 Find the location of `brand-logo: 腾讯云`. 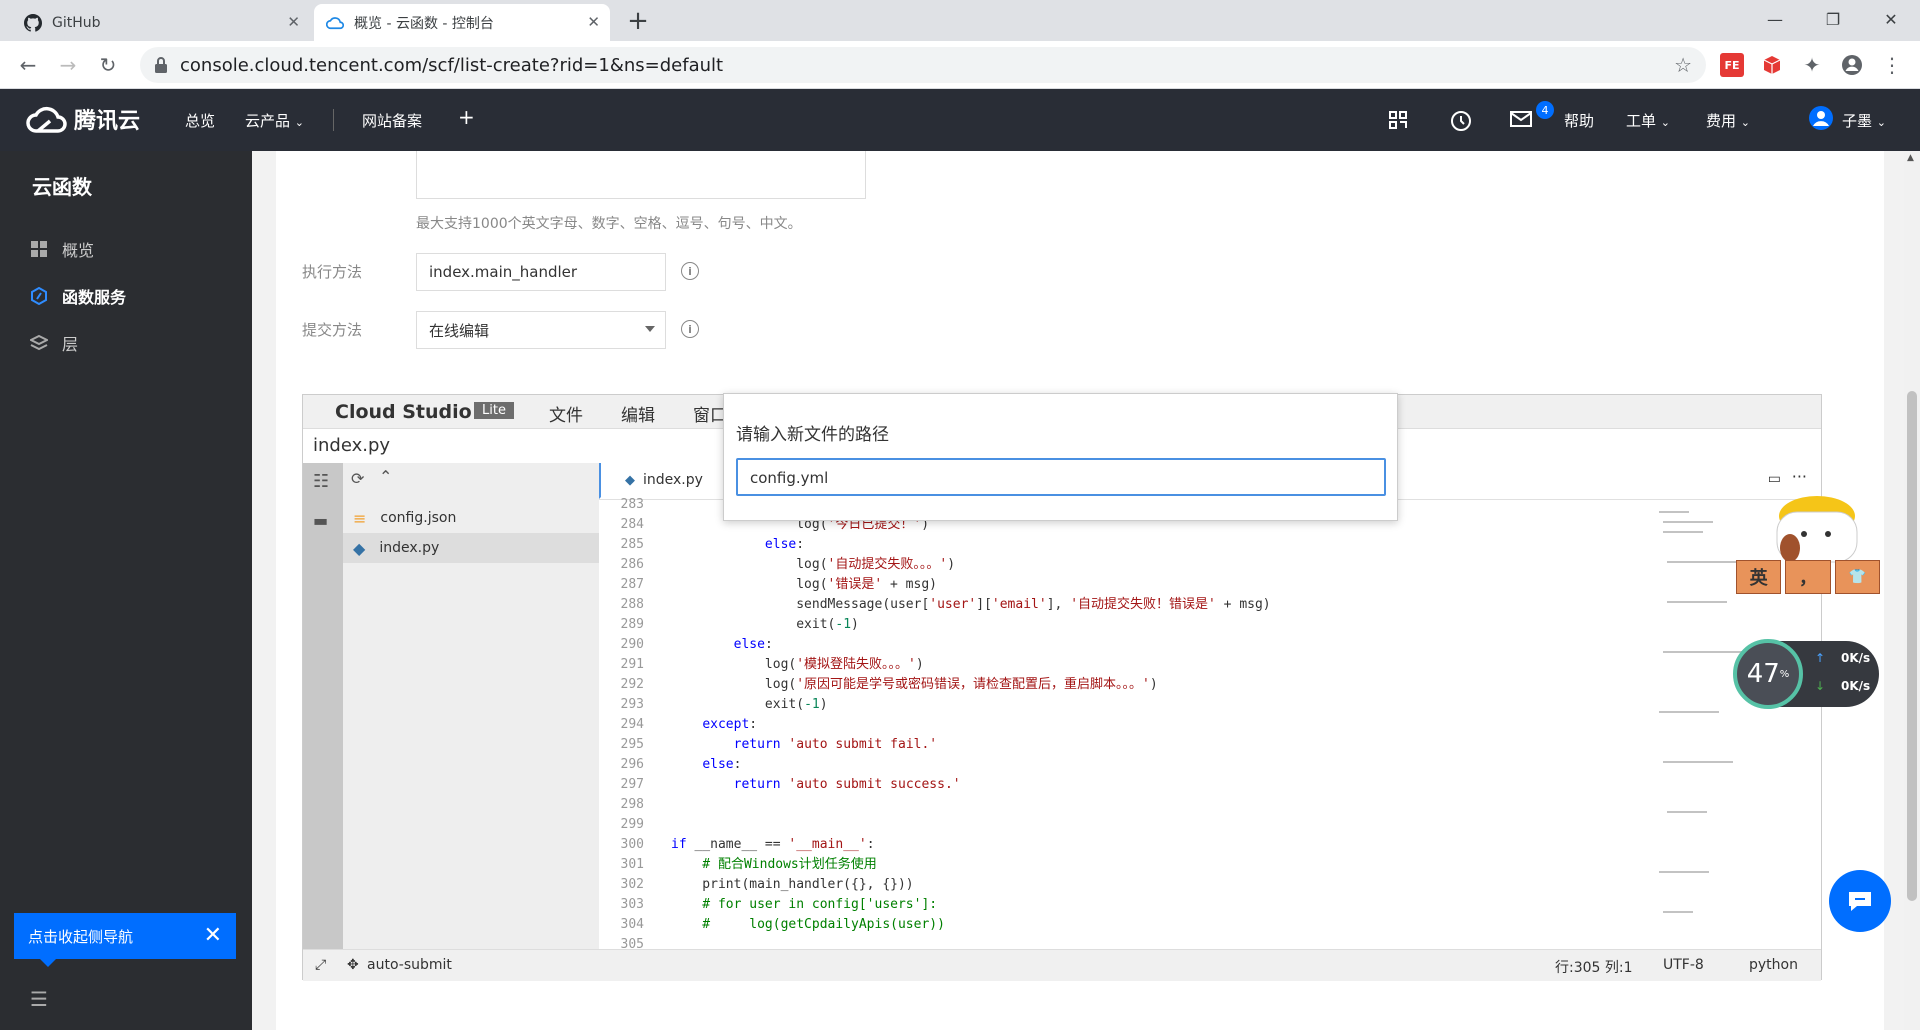

brand-logo: 腾讯云 is located at coordinates (83, 119).